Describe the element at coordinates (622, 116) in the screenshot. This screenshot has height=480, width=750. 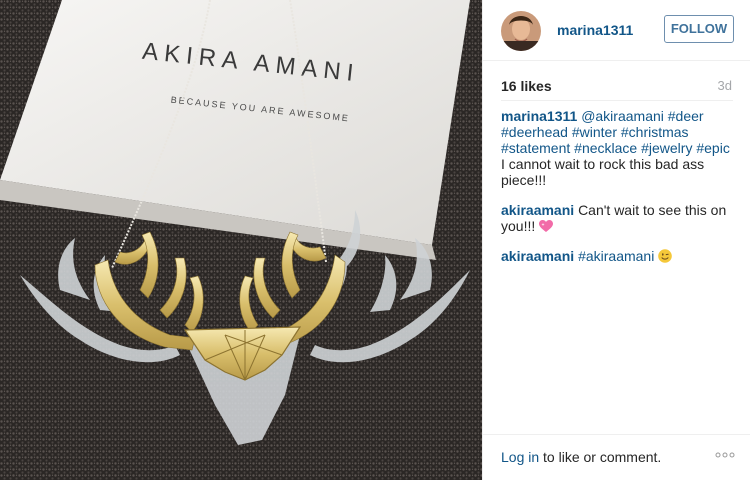
I see `comment-mention: @akiraamani` at that location.